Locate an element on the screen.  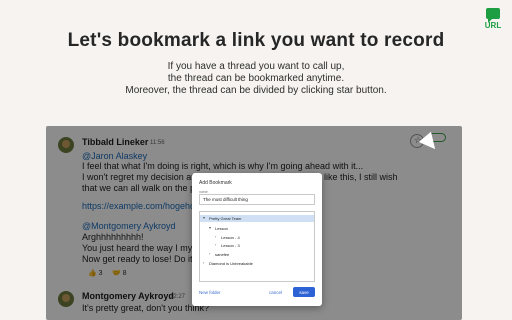
folder-label: Lesson - 3 is located at coordinates (230, 245).